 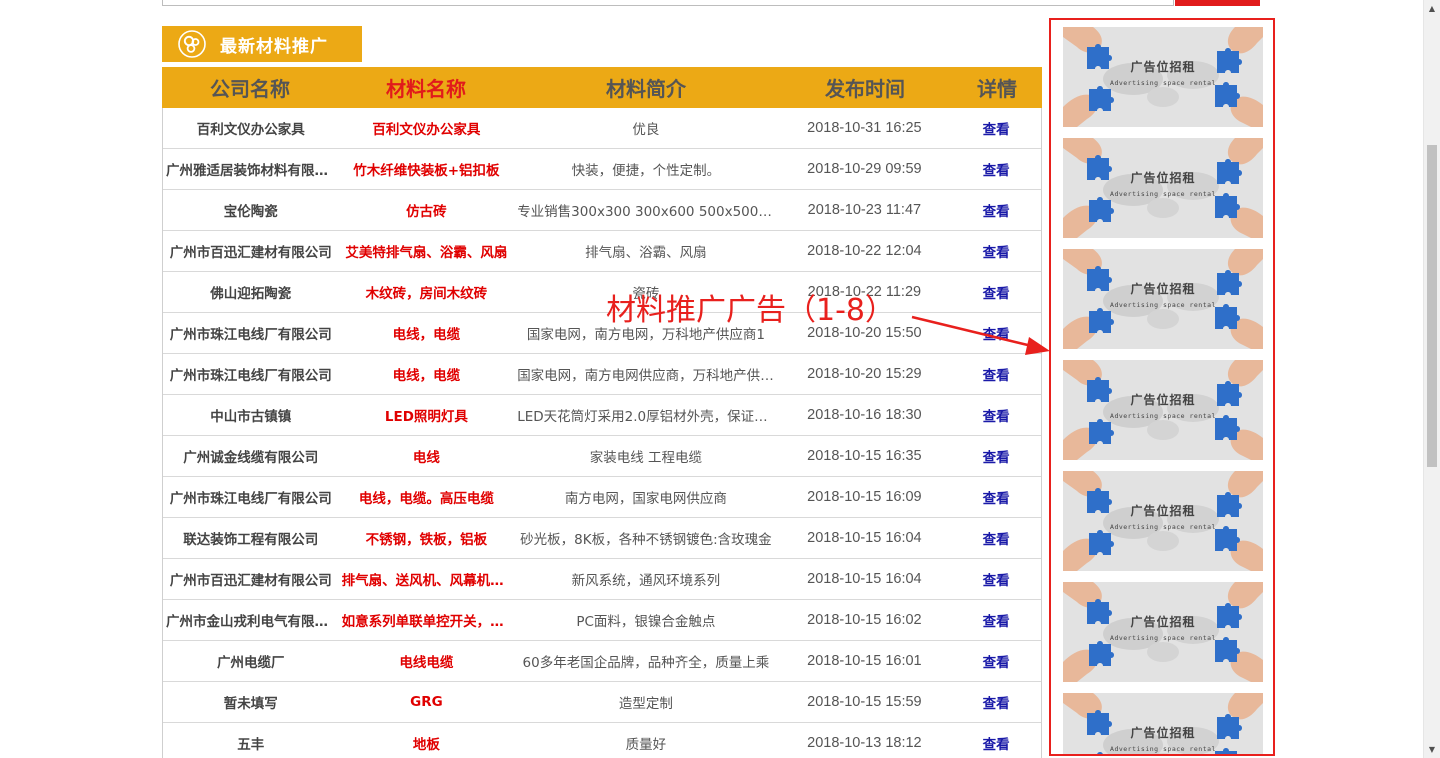 I want to click on date-cell: 2018-10-15 16:09, so click(x=864, y=497).